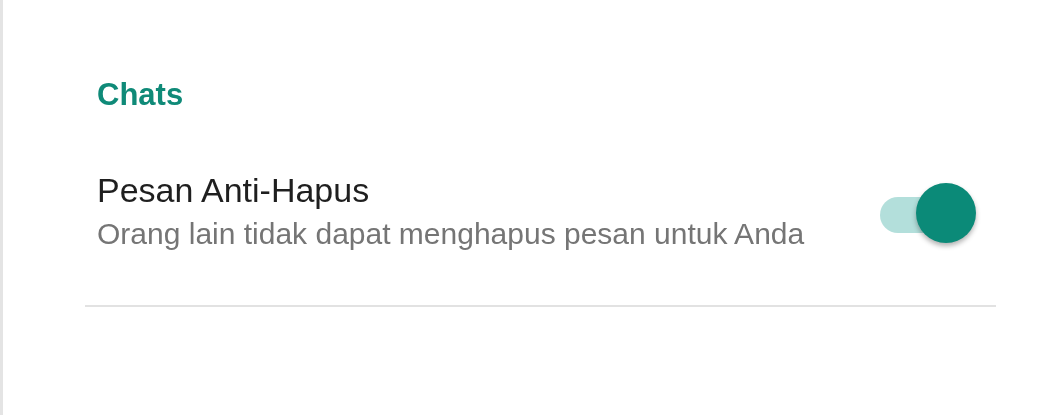  What do you see at coordinates (451, 234) in the screenshot?
I see `setting-description: Orang lain tidak dapat menghapus pesan untuk Anda` at bounding box center [451, 234].